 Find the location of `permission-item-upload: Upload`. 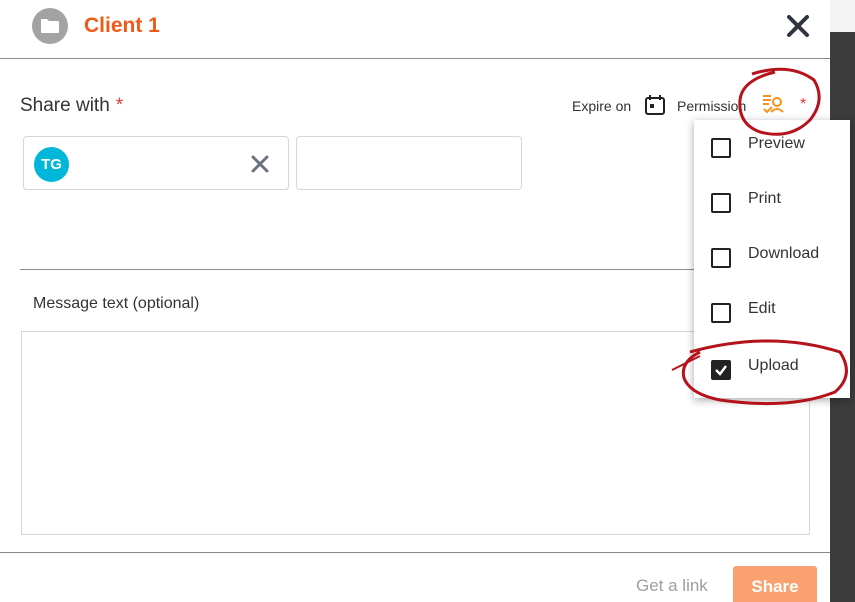

permission-item-upload: Upload is located at coordinates (772, 369).